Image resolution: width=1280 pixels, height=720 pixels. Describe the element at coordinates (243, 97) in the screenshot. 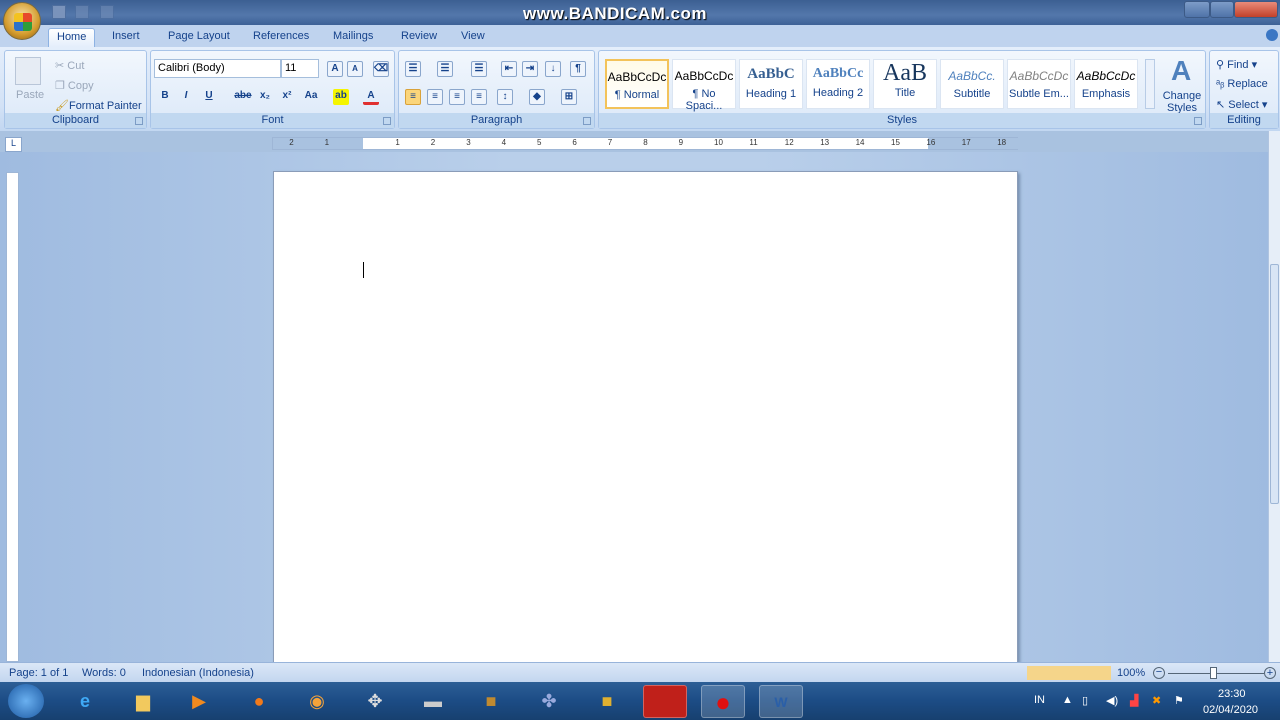

I see `strikethrough-button: abe` at that location.